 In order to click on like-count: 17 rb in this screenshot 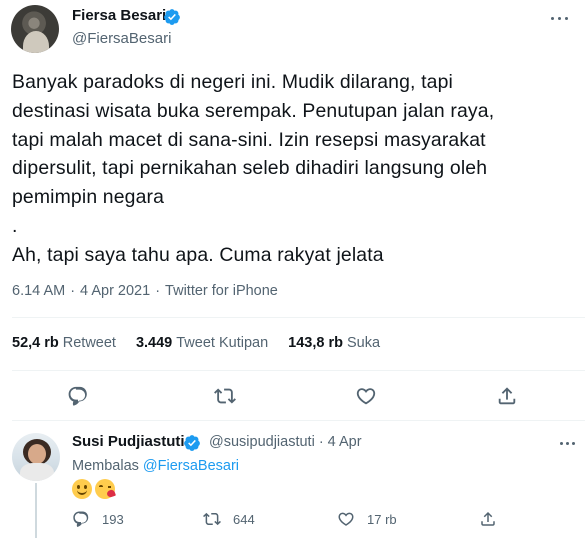, I will do `click(382, 519)`.